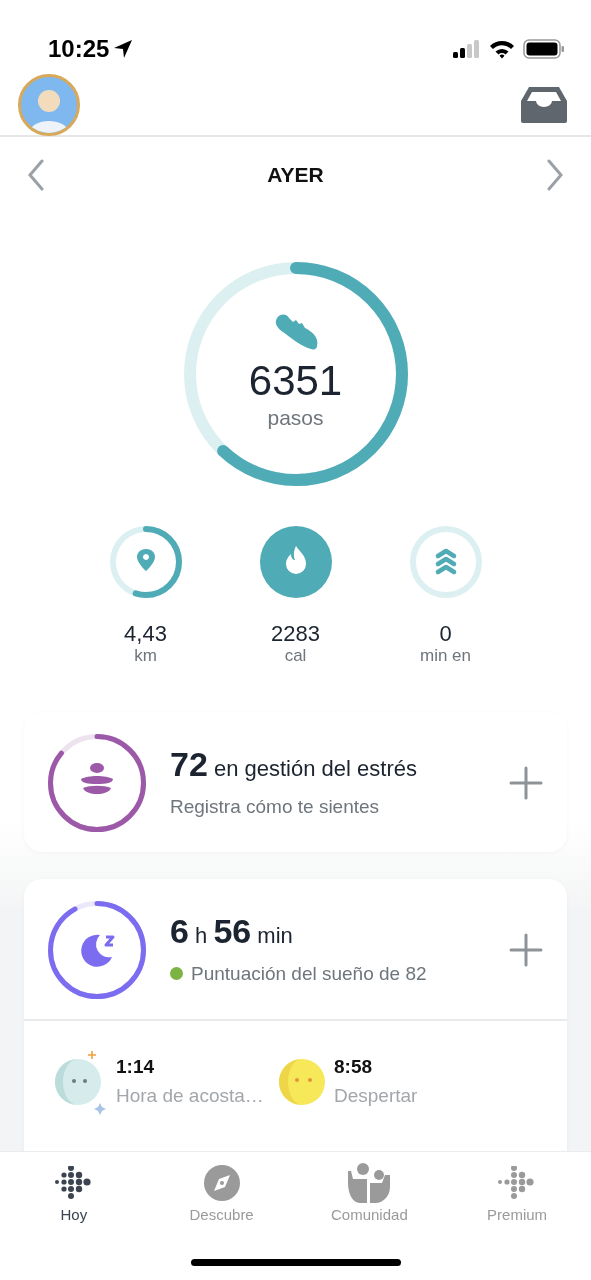 Image resolution: width=591 pixels, height=1280 pixels. I want to click on sleep-time: 1:14, so click(136, 1067).